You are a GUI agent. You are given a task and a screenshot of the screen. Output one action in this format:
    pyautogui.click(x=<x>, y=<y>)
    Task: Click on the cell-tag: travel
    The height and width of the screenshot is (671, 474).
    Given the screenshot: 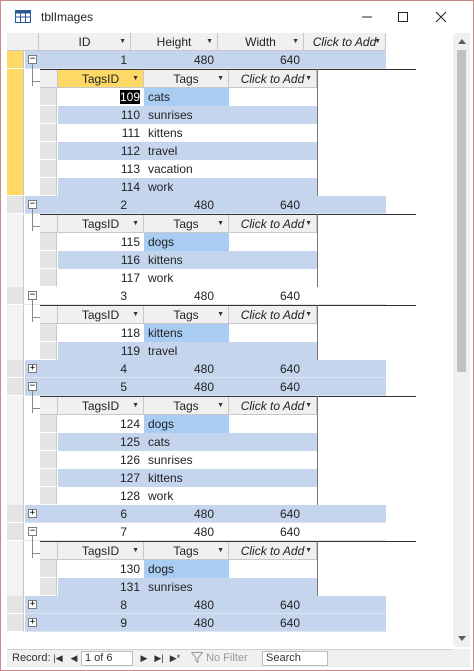 What is the action you would take?
    pyautogui.click(x=186, y=351)
    